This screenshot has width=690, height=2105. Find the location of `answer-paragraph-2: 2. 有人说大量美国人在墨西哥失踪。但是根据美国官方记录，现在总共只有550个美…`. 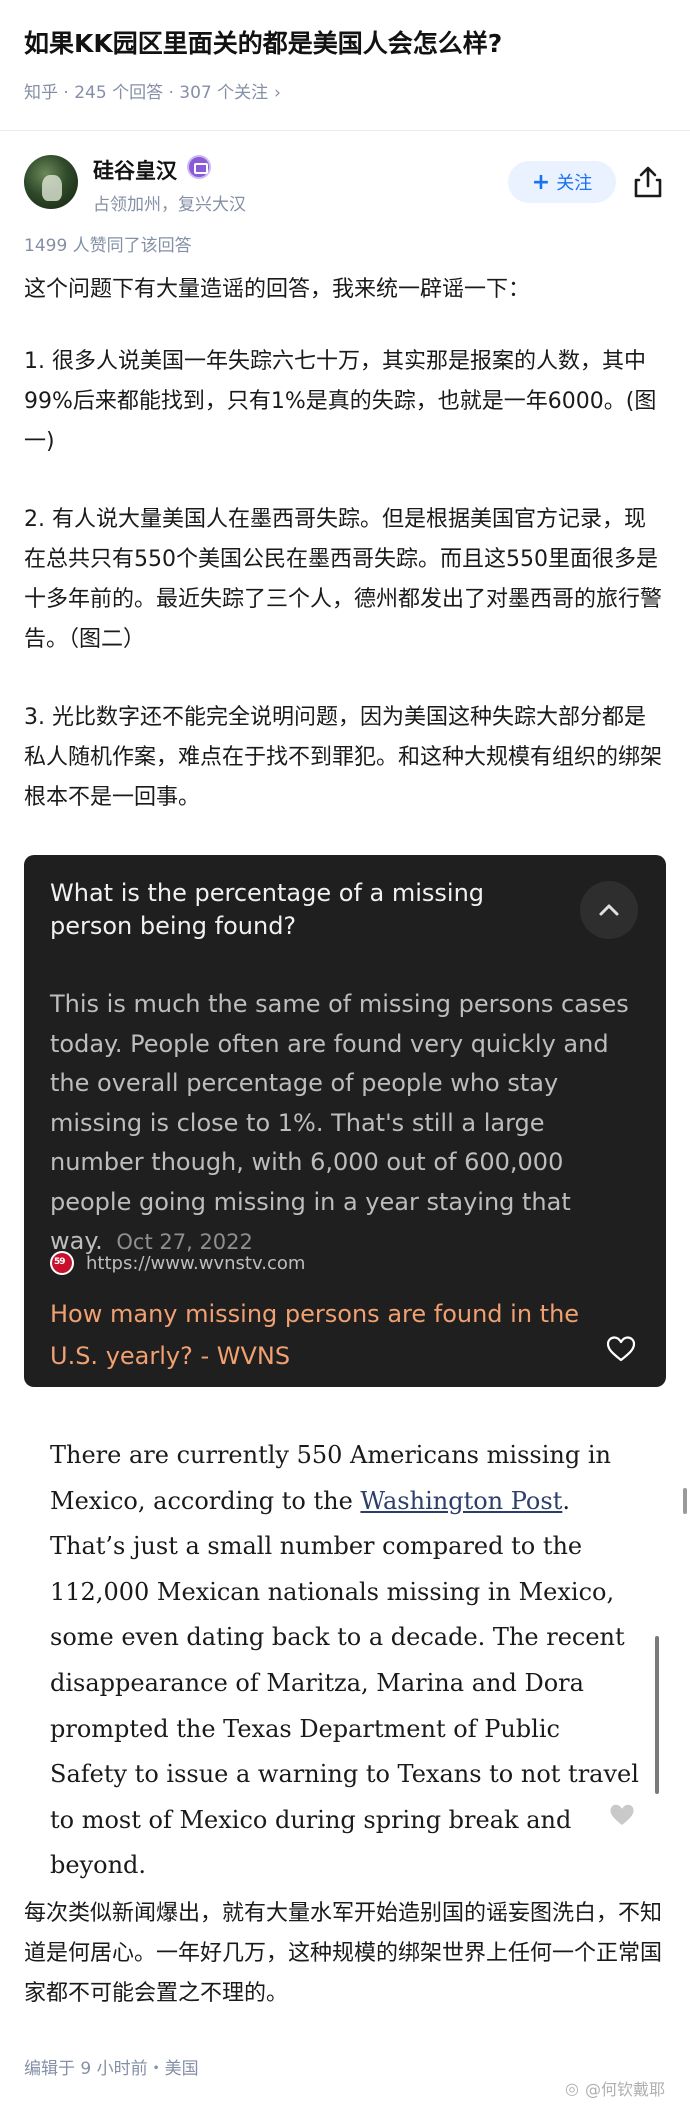

answer-paragraph-2: 2. 有人说大量美国人在墨西哥失踪。但是根据美国官方记录，现在总共只有550个美… is located at coordinates (343, 579).